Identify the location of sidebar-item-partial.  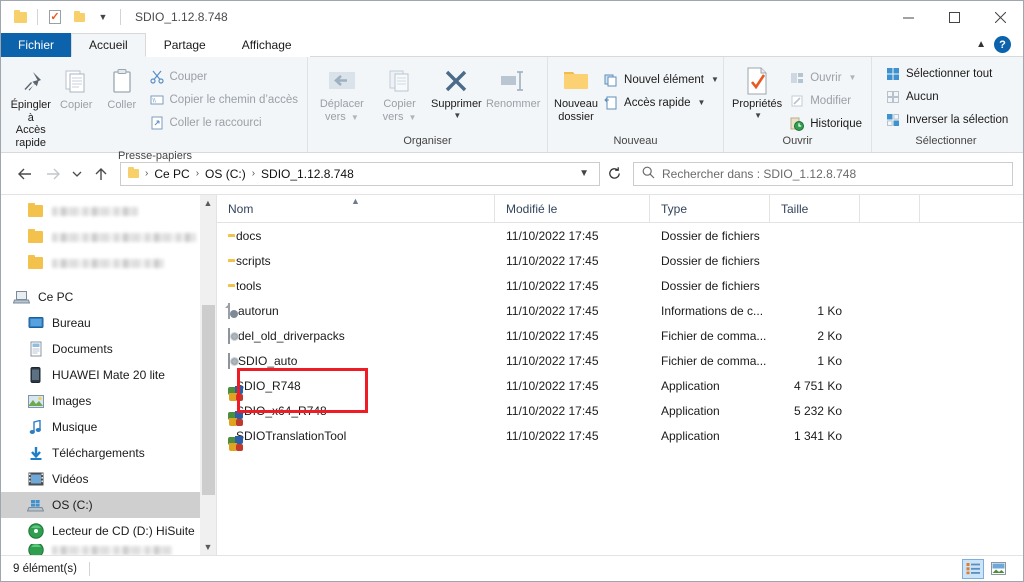
(108, 549).